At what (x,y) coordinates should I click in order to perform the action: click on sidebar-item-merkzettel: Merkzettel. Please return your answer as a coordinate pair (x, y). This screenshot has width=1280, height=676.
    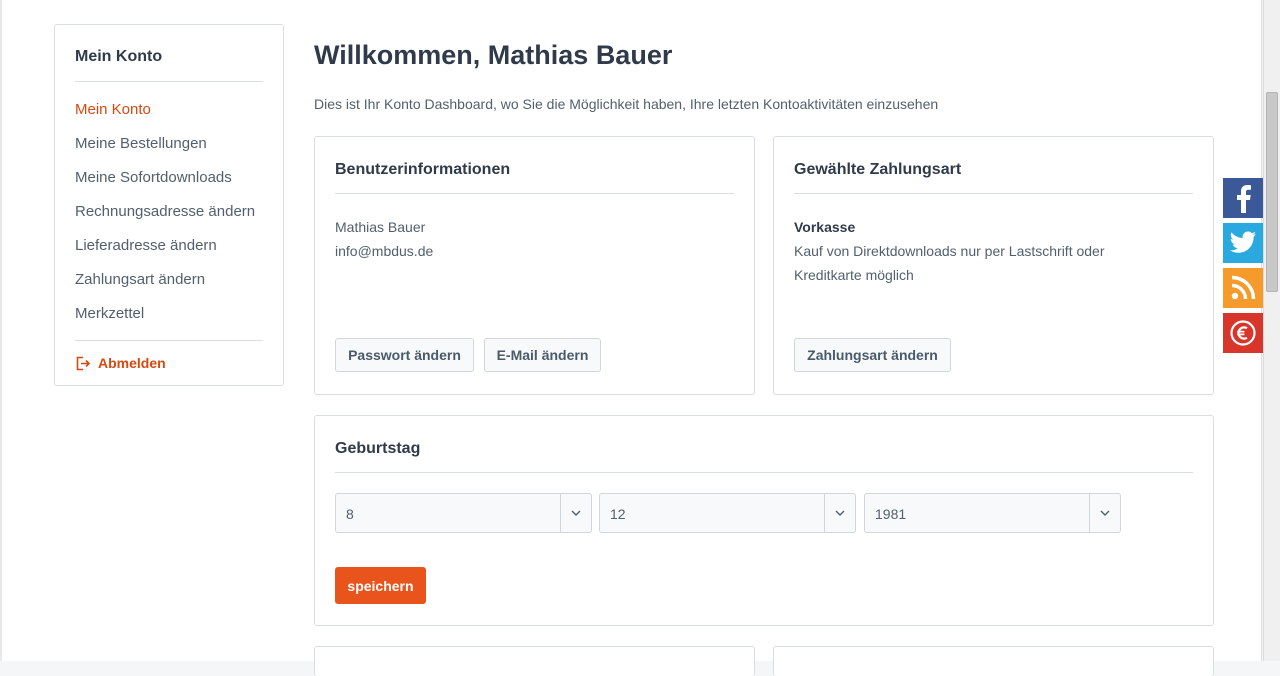
    Looking at the image, I should click on (109, 313).